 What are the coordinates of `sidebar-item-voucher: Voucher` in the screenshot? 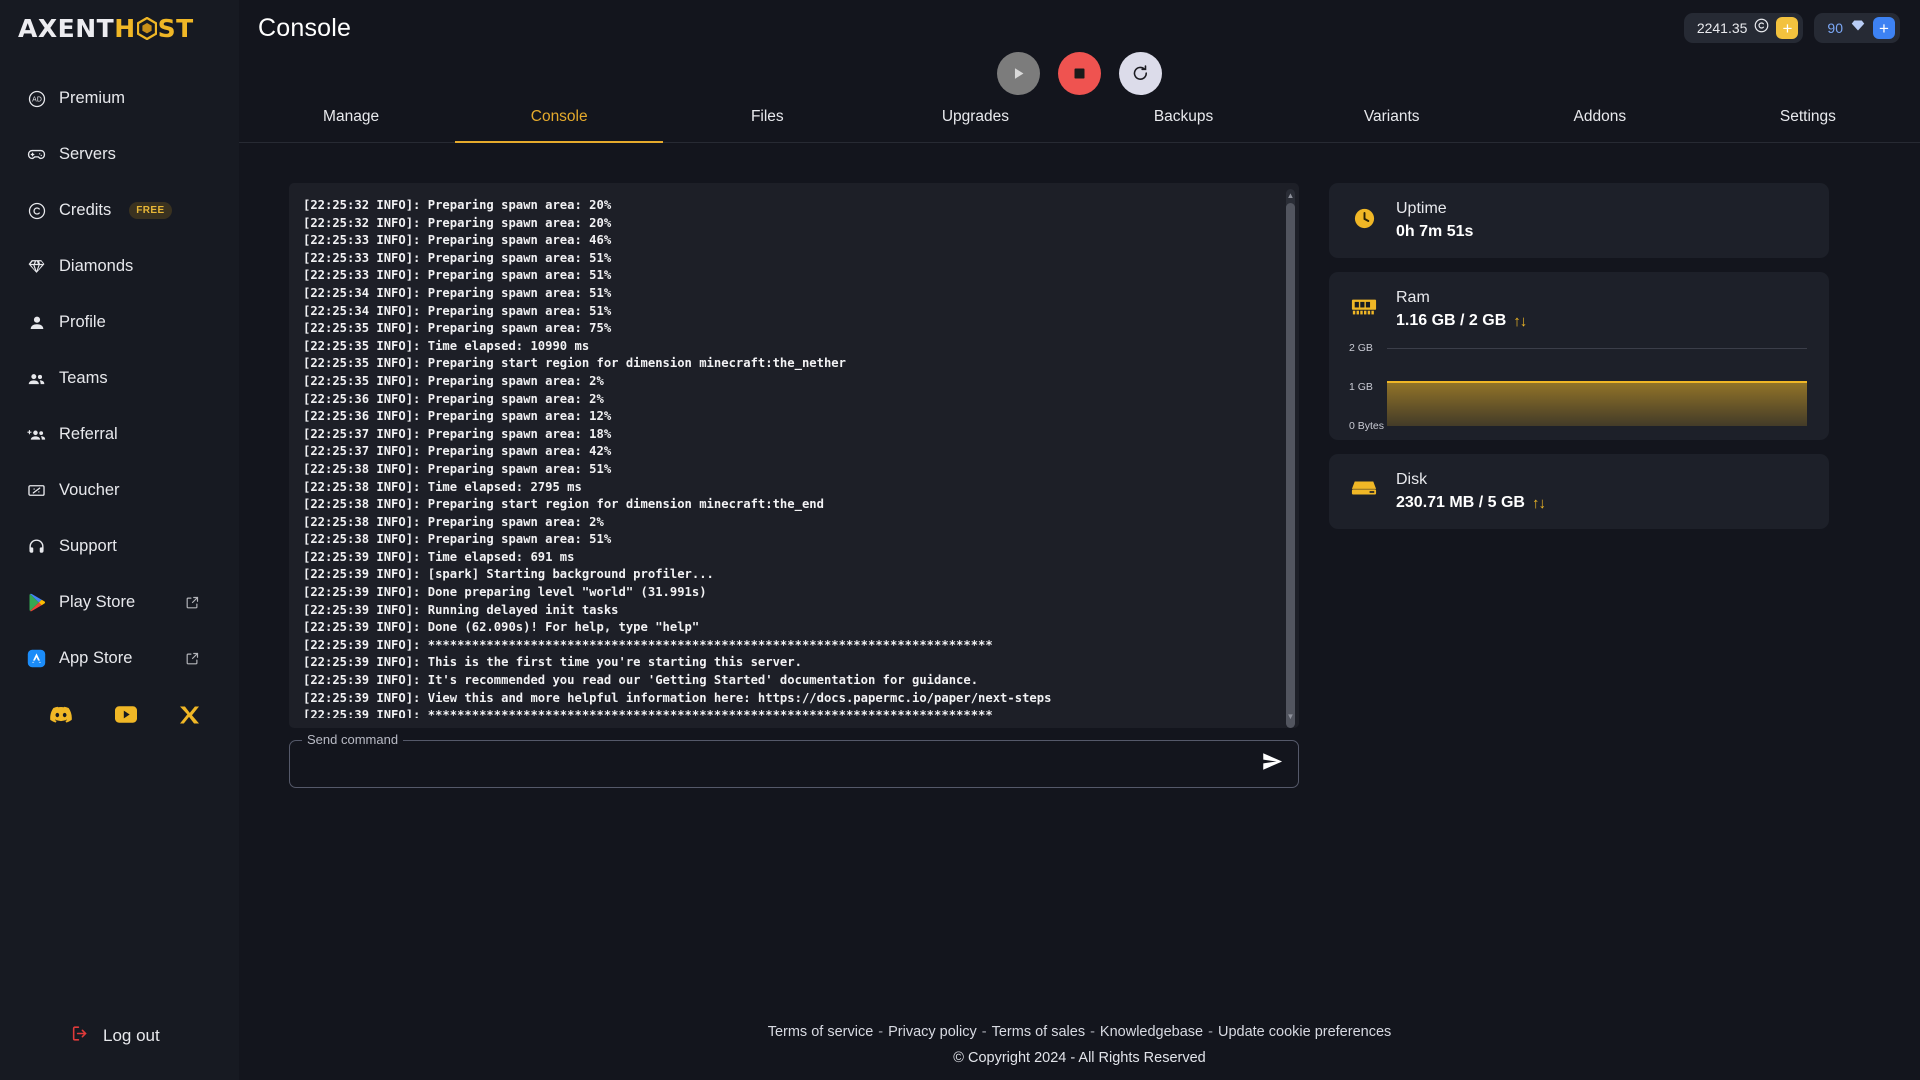 It's located at (119, 490).